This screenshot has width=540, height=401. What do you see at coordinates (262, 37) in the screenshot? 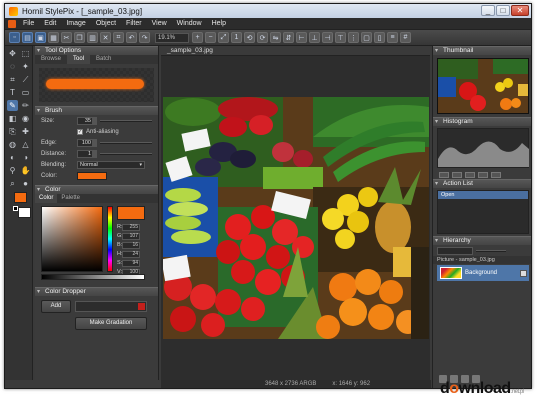
I see `rotate-right-icon: ⟳` at bounding box center [262, 37].